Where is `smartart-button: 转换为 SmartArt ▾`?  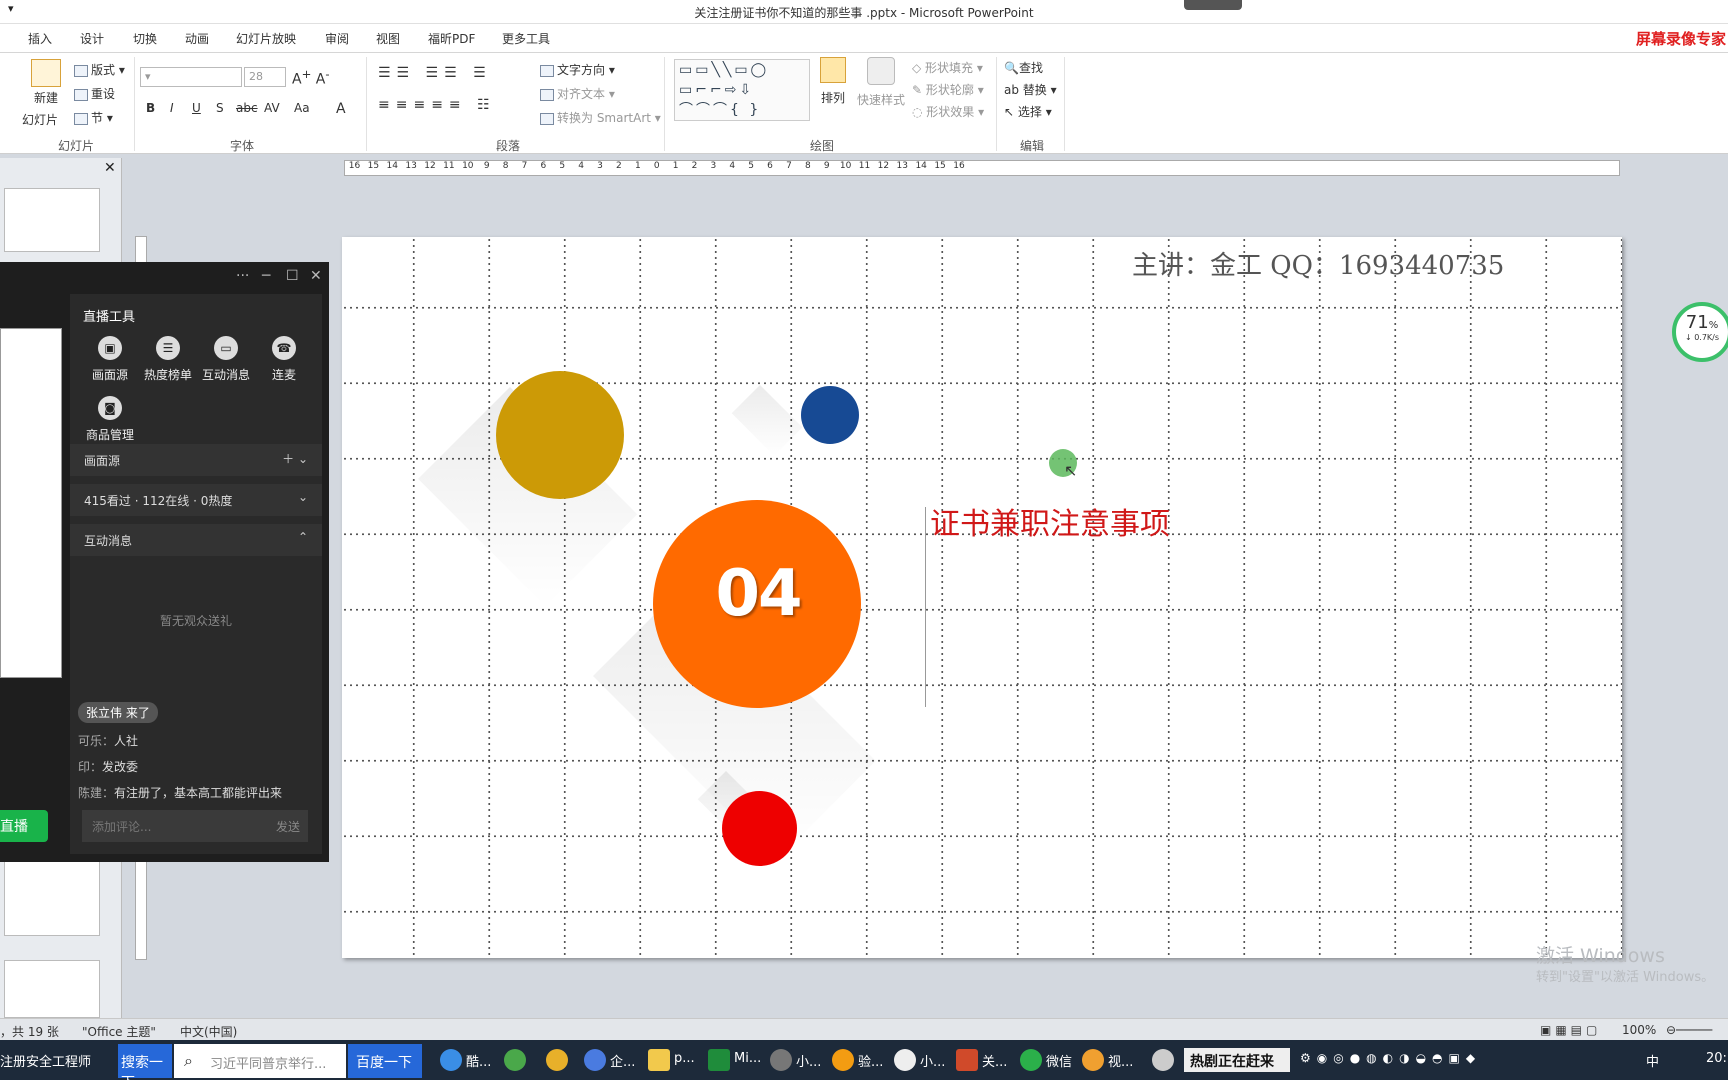
smartart-button: 转换为 SmartArt ▾ is located at coordinates (600, 117).